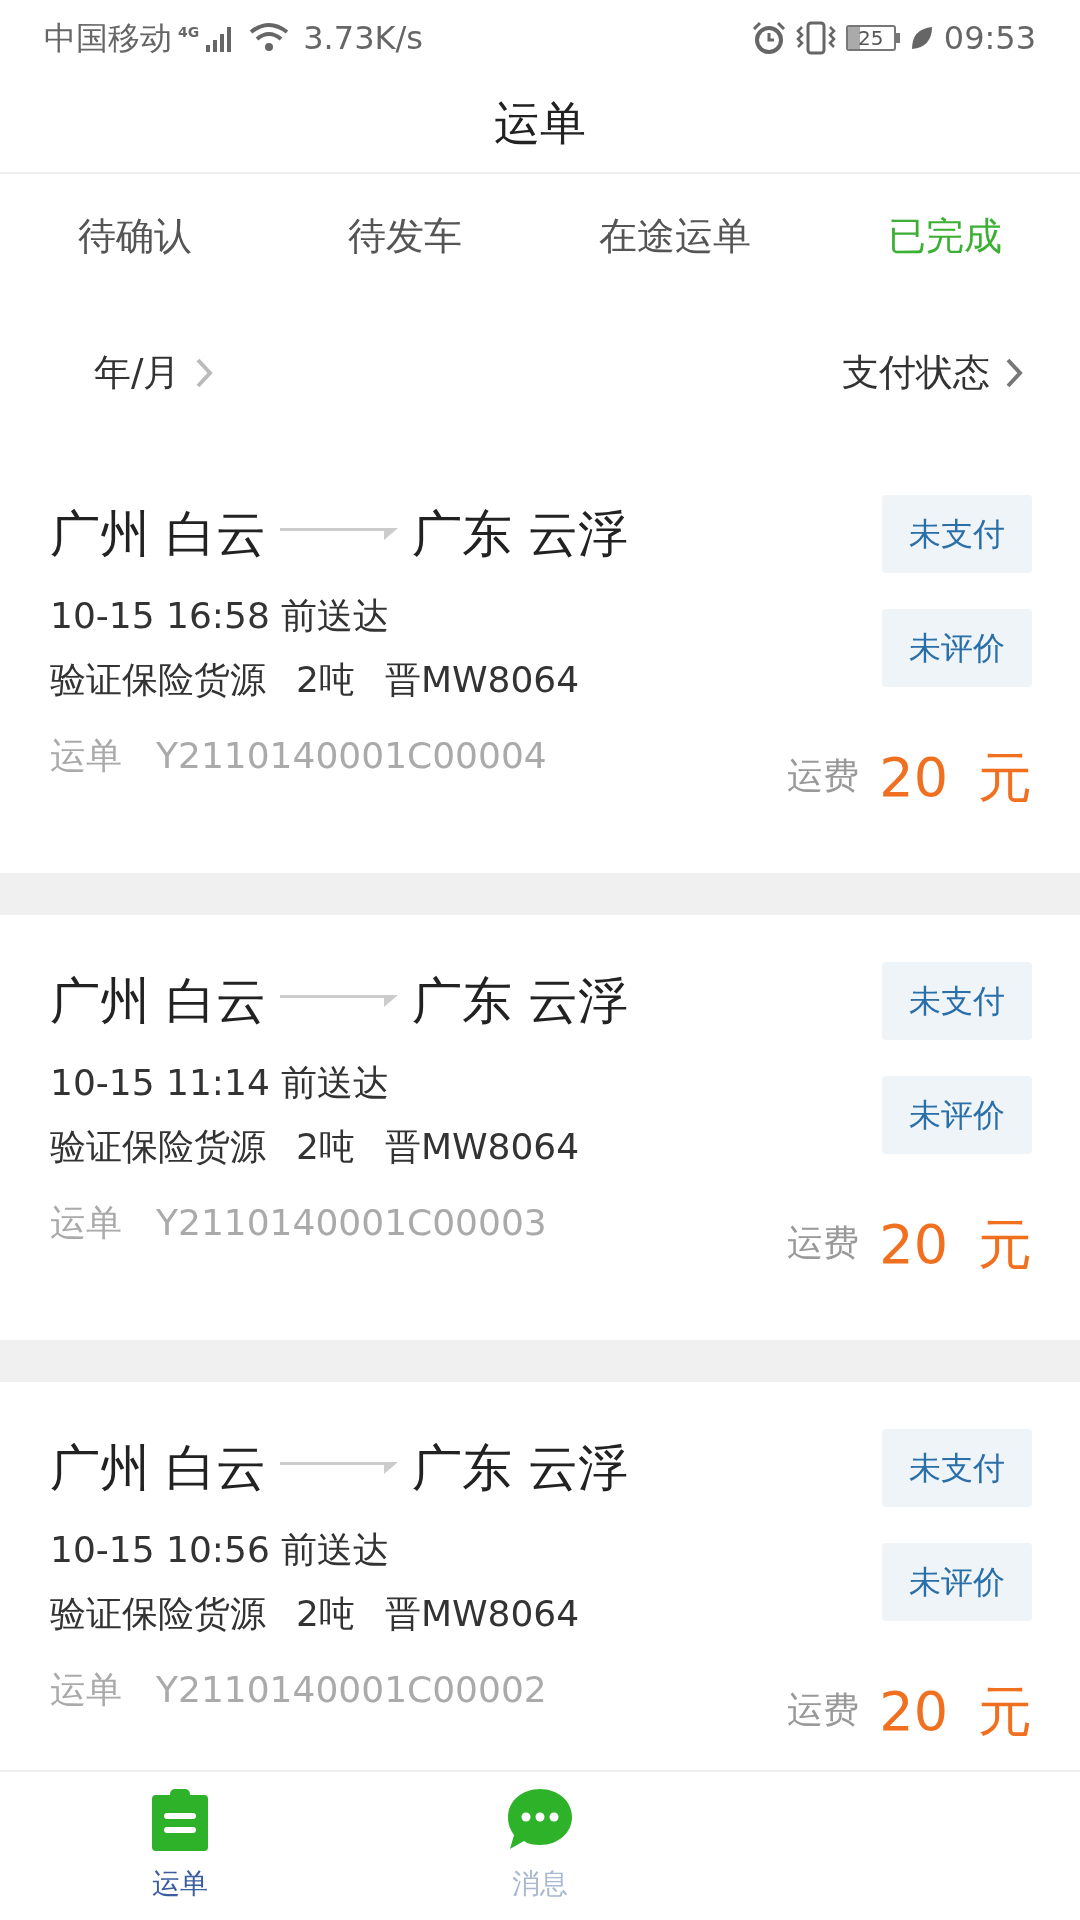  Describe the element at coordinates (351, 1223) in the screenshot. I see `order-number: Y2110140001C00003` at that location.